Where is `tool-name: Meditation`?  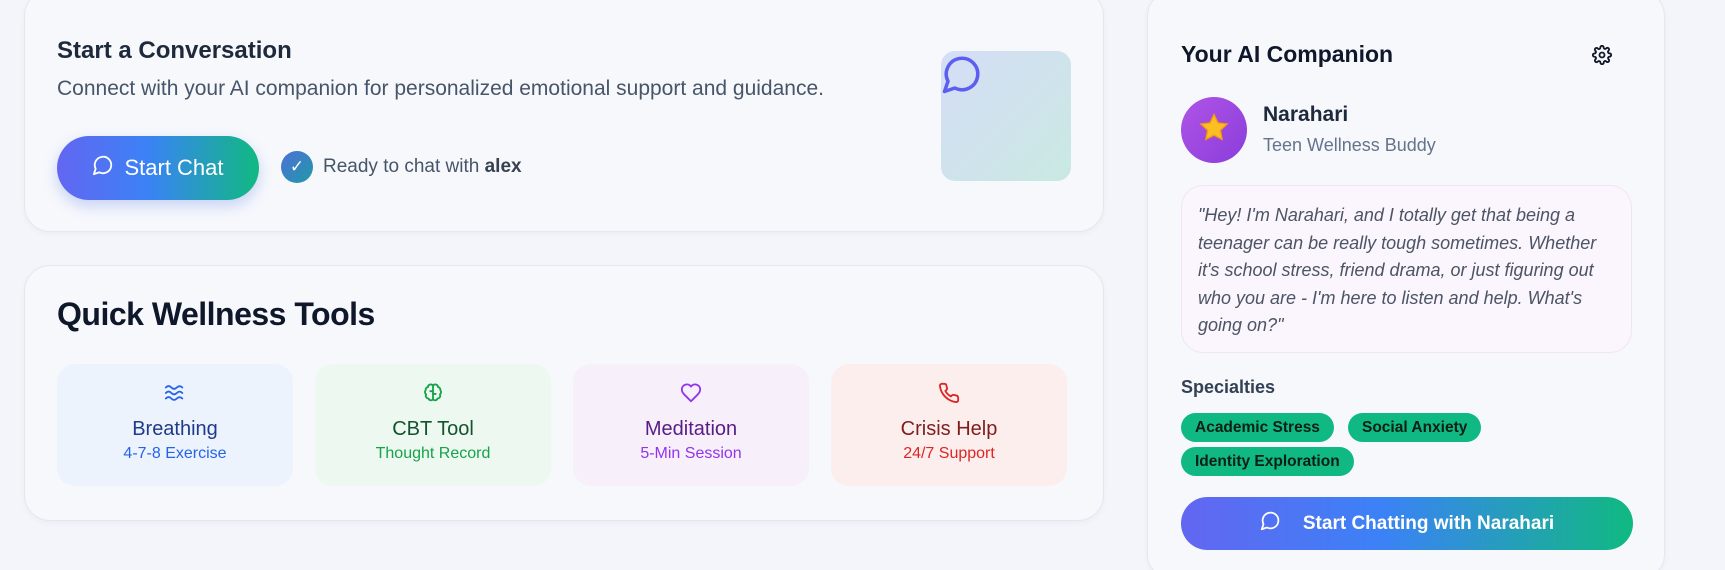 tool-name: Meditation is located at coordinates (691, 429).